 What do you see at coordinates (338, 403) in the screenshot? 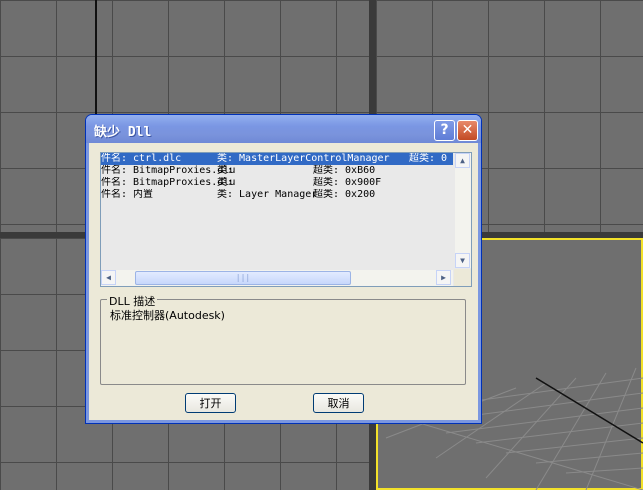
I see `cancel-button: 取消` at bounding box center [338, 403].